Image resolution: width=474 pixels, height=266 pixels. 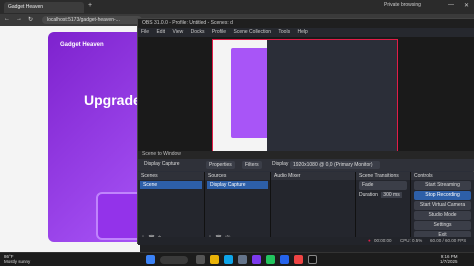 I want to click on date: 1/7/2025, so click(x=449, y=261).